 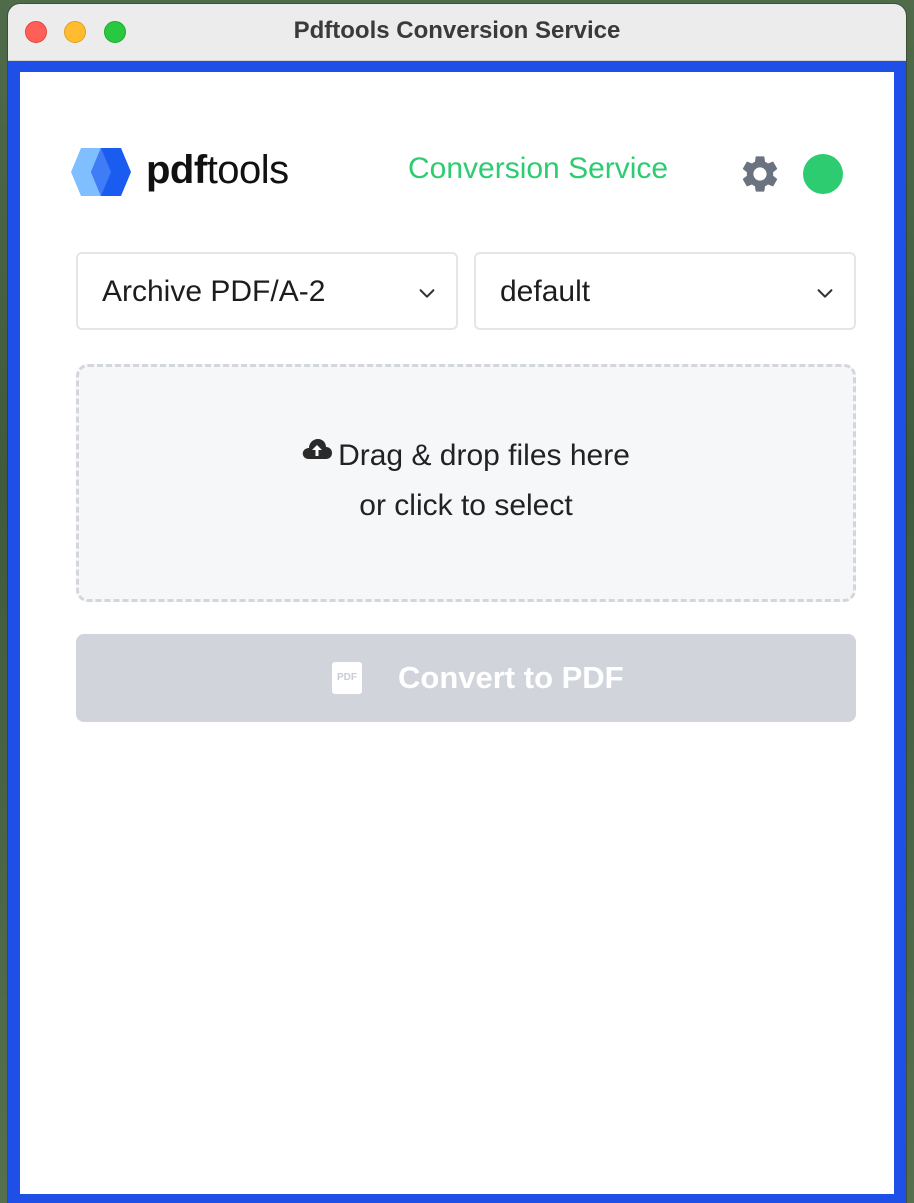 What do you see at coordinates (484, 455) in the screenshot?
I see `drop-zone-text: Drag & drop files here` at bounding box center [484, 455].